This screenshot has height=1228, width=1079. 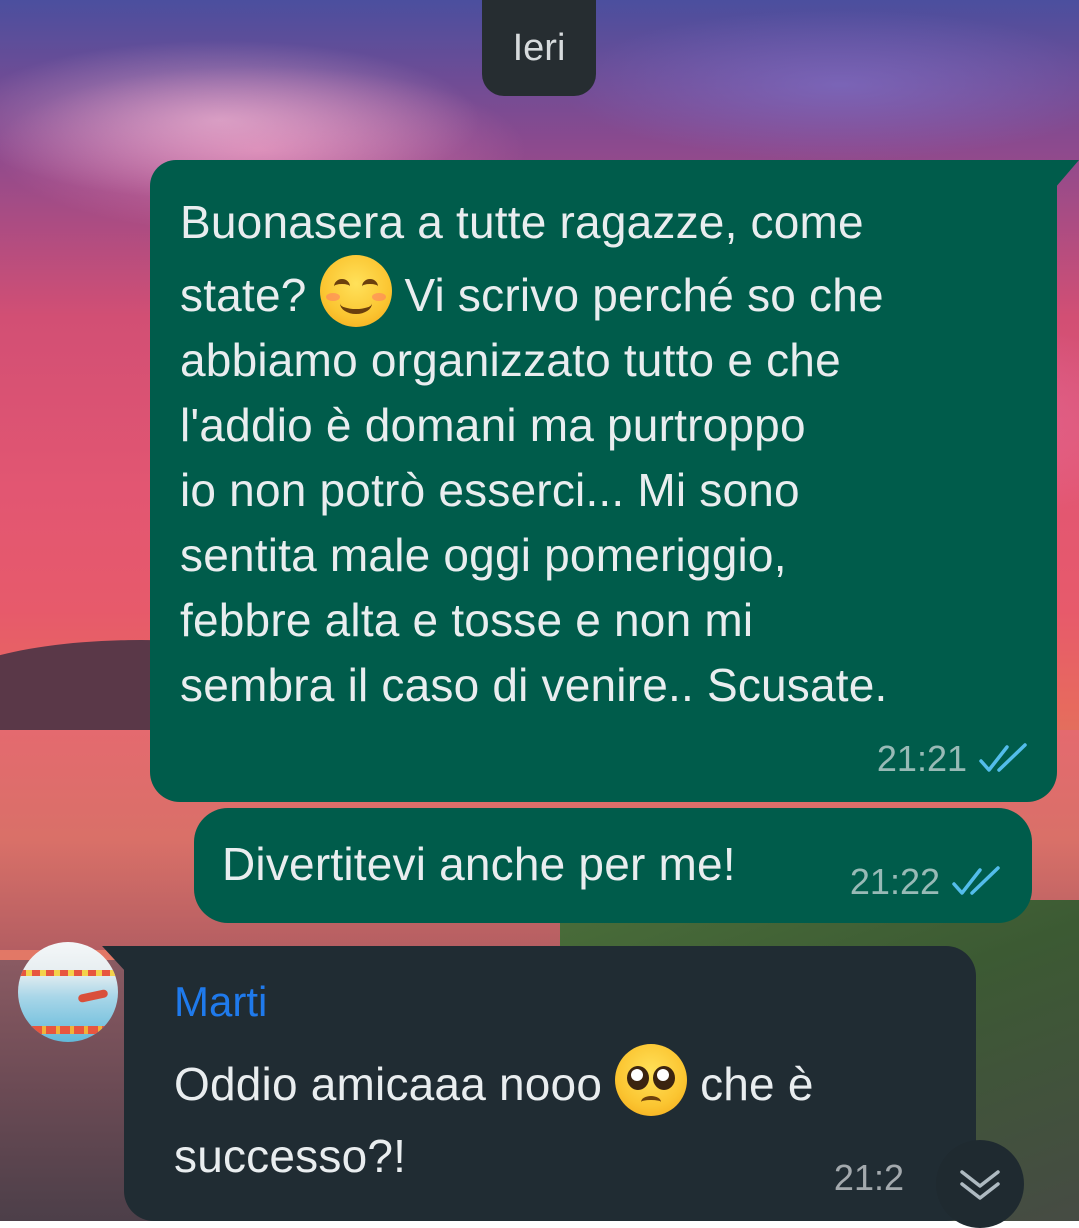 What do you see at coordinates (355, 291) in the screenshot?
I see `smiling-face-emoji-icon` at bounding box center [355, 291].